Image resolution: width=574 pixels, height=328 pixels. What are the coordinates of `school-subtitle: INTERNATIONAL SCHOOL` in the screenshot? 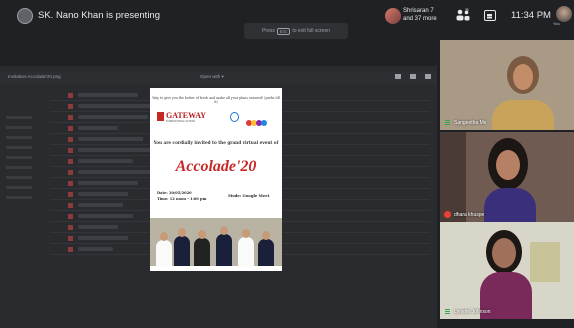 It's located at (181, 121).